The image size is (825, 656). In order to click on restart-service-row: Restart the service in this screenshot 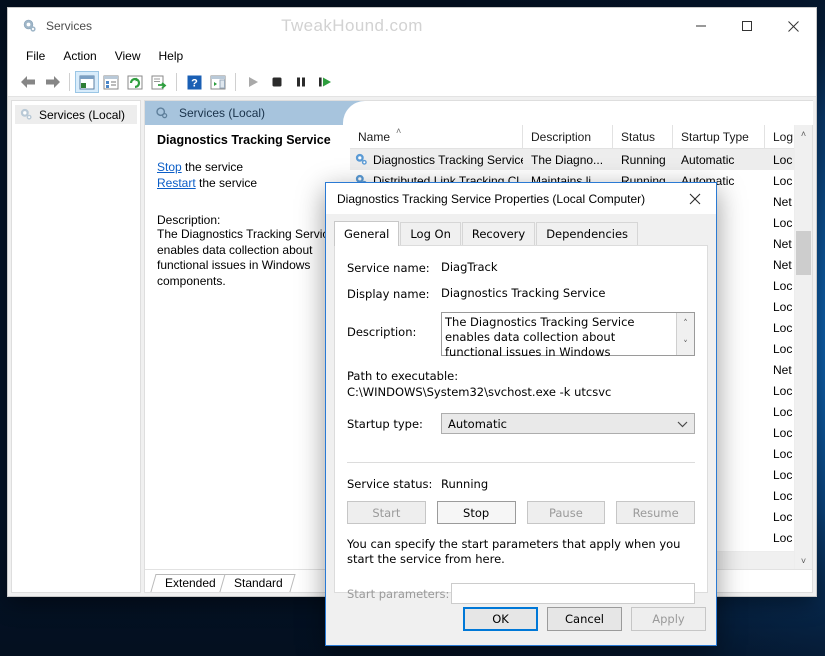, I will do `click(248, 183)`.